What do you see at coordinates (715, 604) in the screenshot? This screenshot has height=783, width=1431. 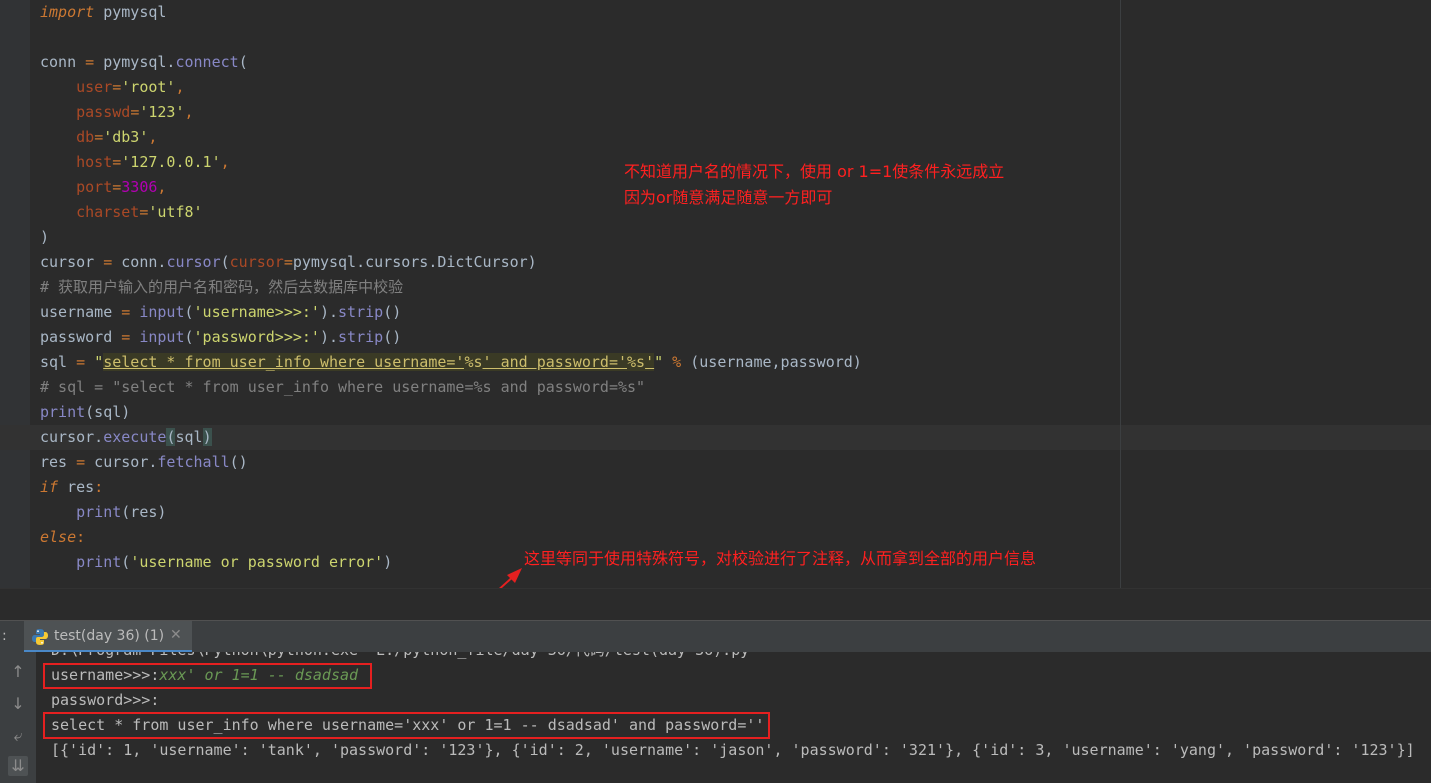 I see `panel-divider` at bounding box center [715, 604].